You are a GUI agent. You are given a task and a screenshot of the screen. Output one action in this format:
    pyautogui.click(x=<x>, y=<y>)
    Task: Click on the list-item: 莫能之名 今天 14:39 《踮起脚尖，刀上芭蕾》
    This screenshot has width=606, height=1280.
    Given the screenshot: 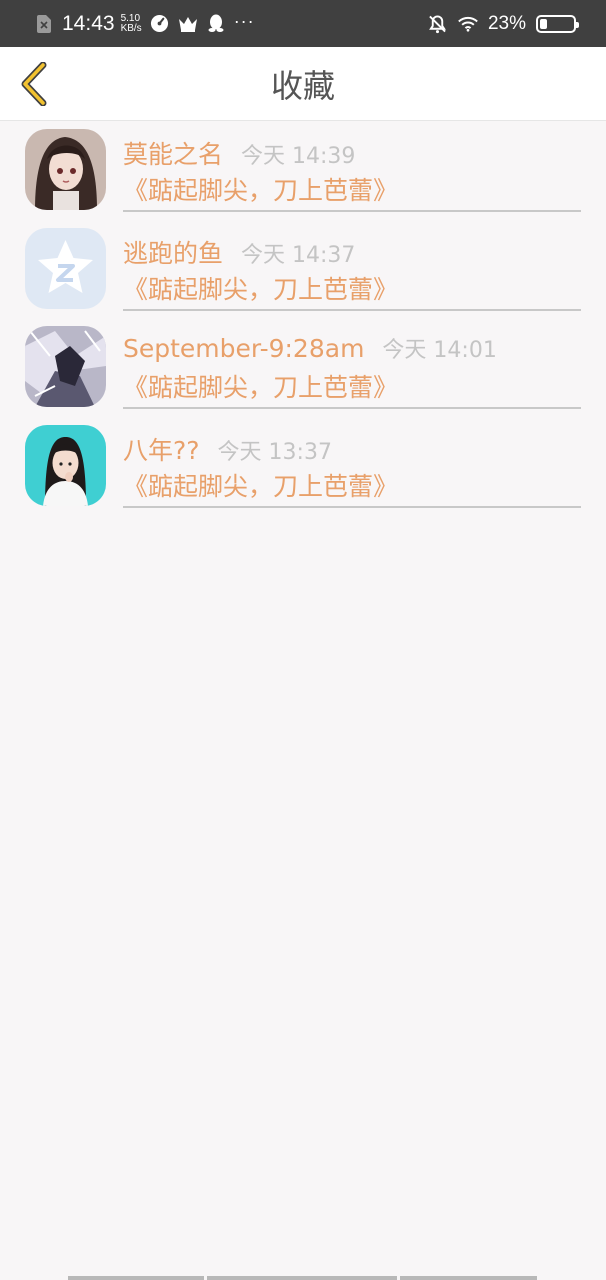 What is the action you would take?
    pyautogui.click(x=303, y=170)
    